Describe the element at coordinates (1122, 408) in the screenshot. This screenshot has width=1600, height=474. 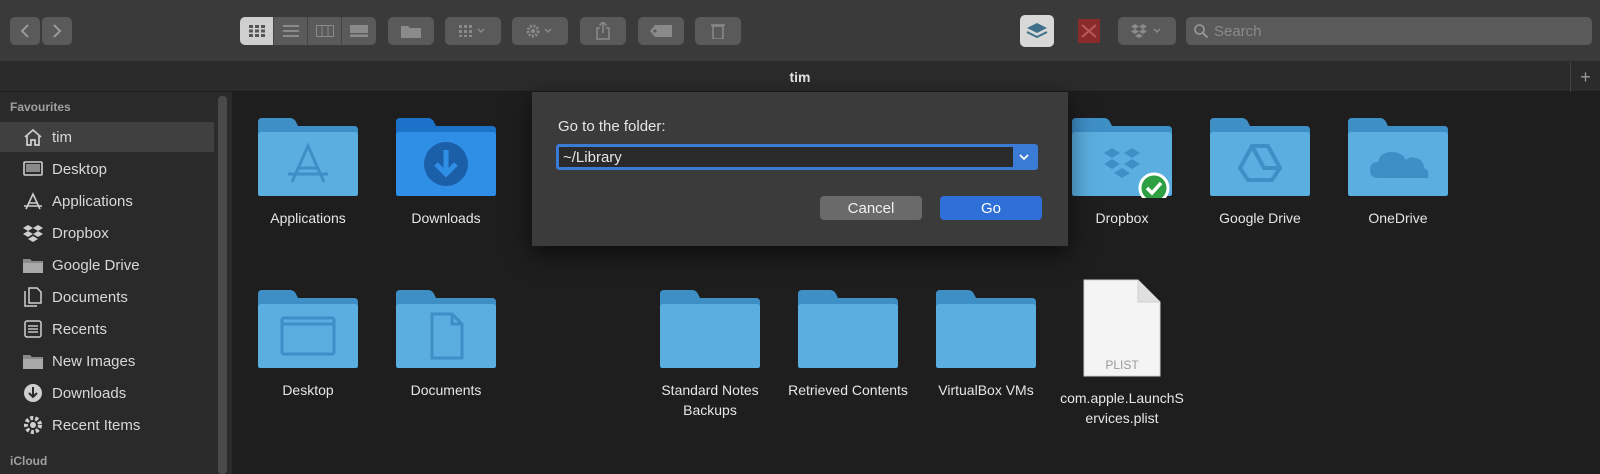
I see `file-item-label: com.apple.LaunchServices.plist` at that location.